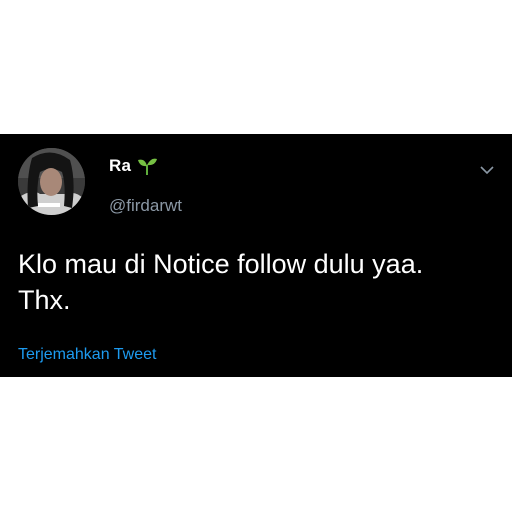  I want to click on translate-tweet-link: Terjemahkan Tweet, so click(87, 355).